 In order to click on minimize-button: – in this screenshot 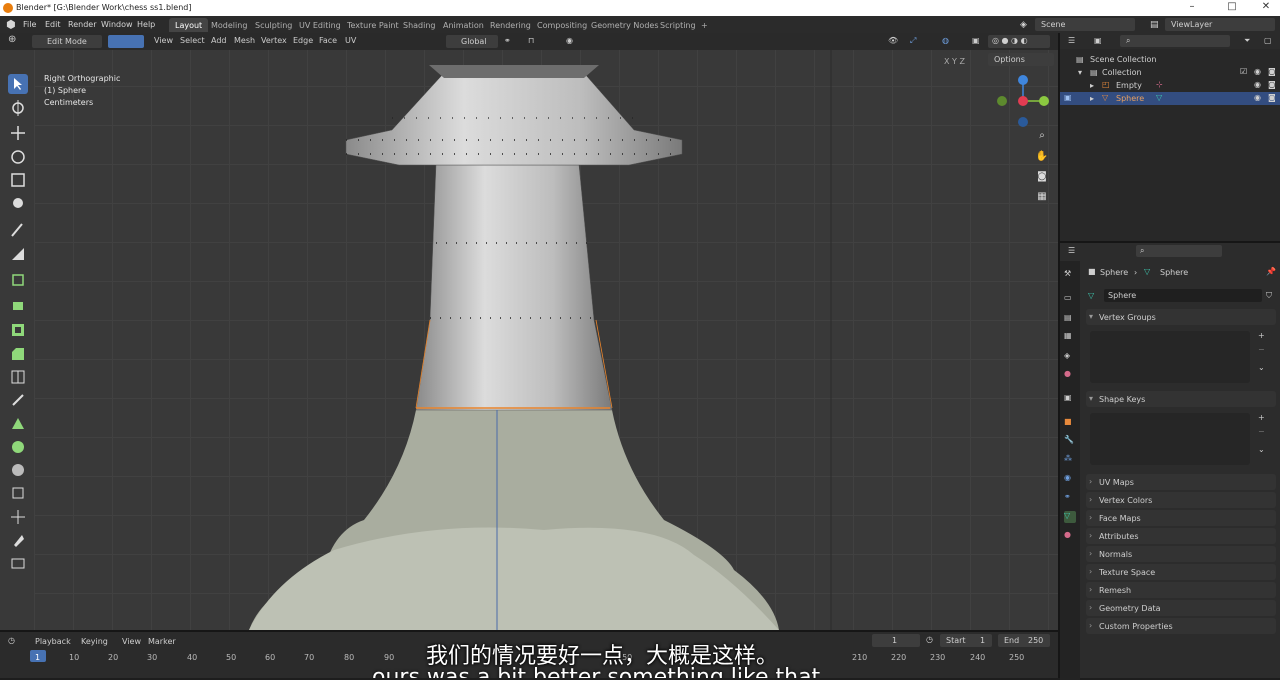, I will do `click(1192, 6)`.